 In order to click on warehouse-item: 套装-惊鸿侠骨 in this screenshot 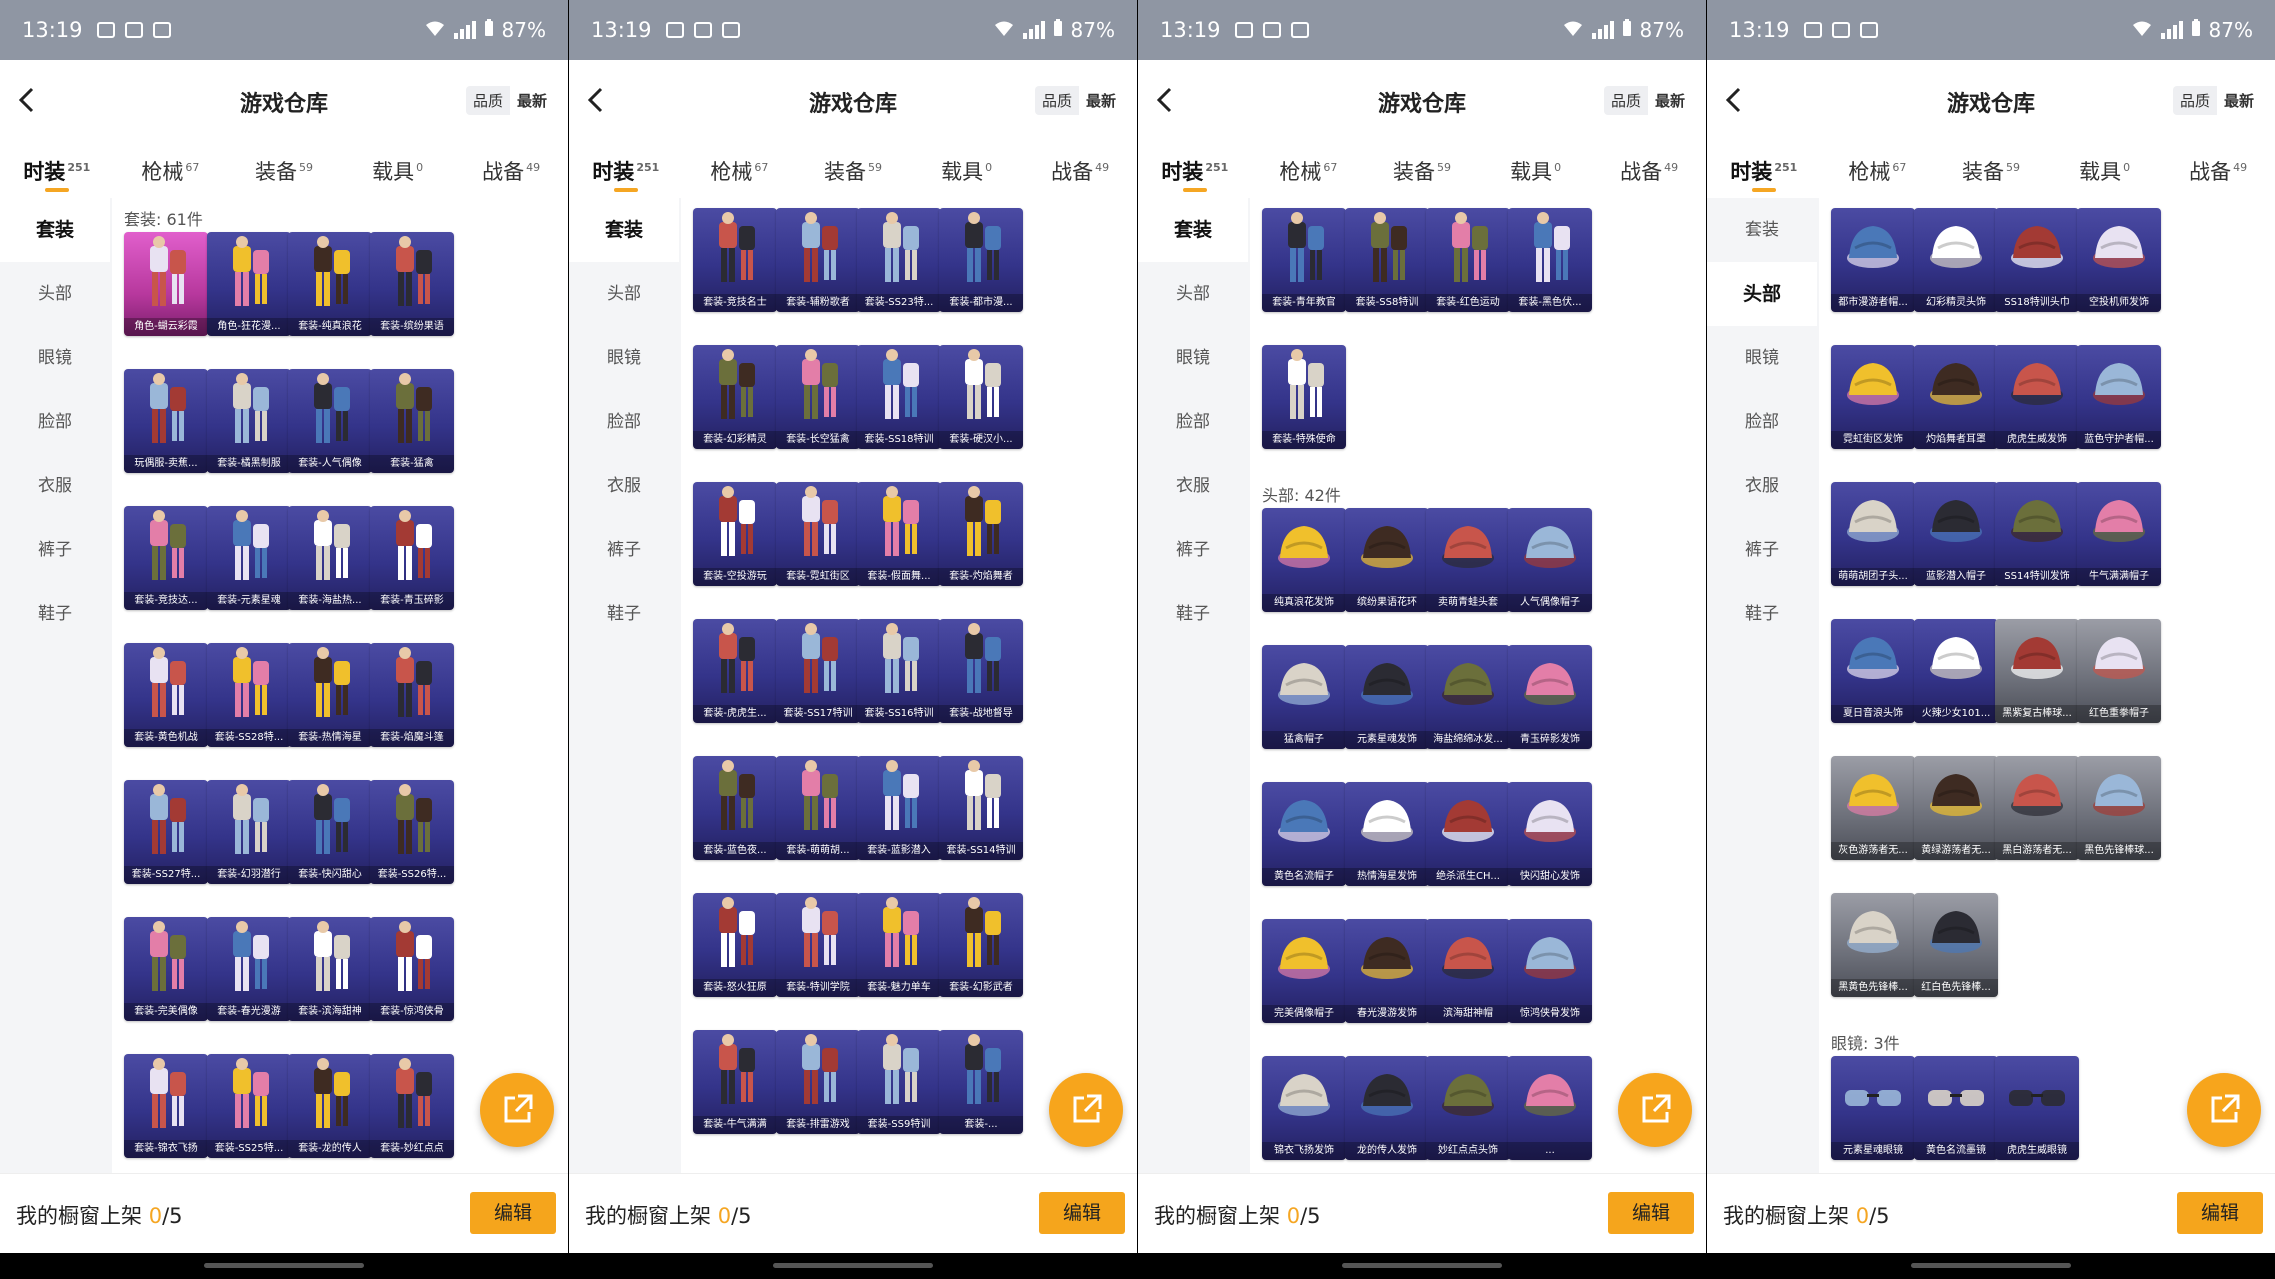, I will do `click(412, 969)`.